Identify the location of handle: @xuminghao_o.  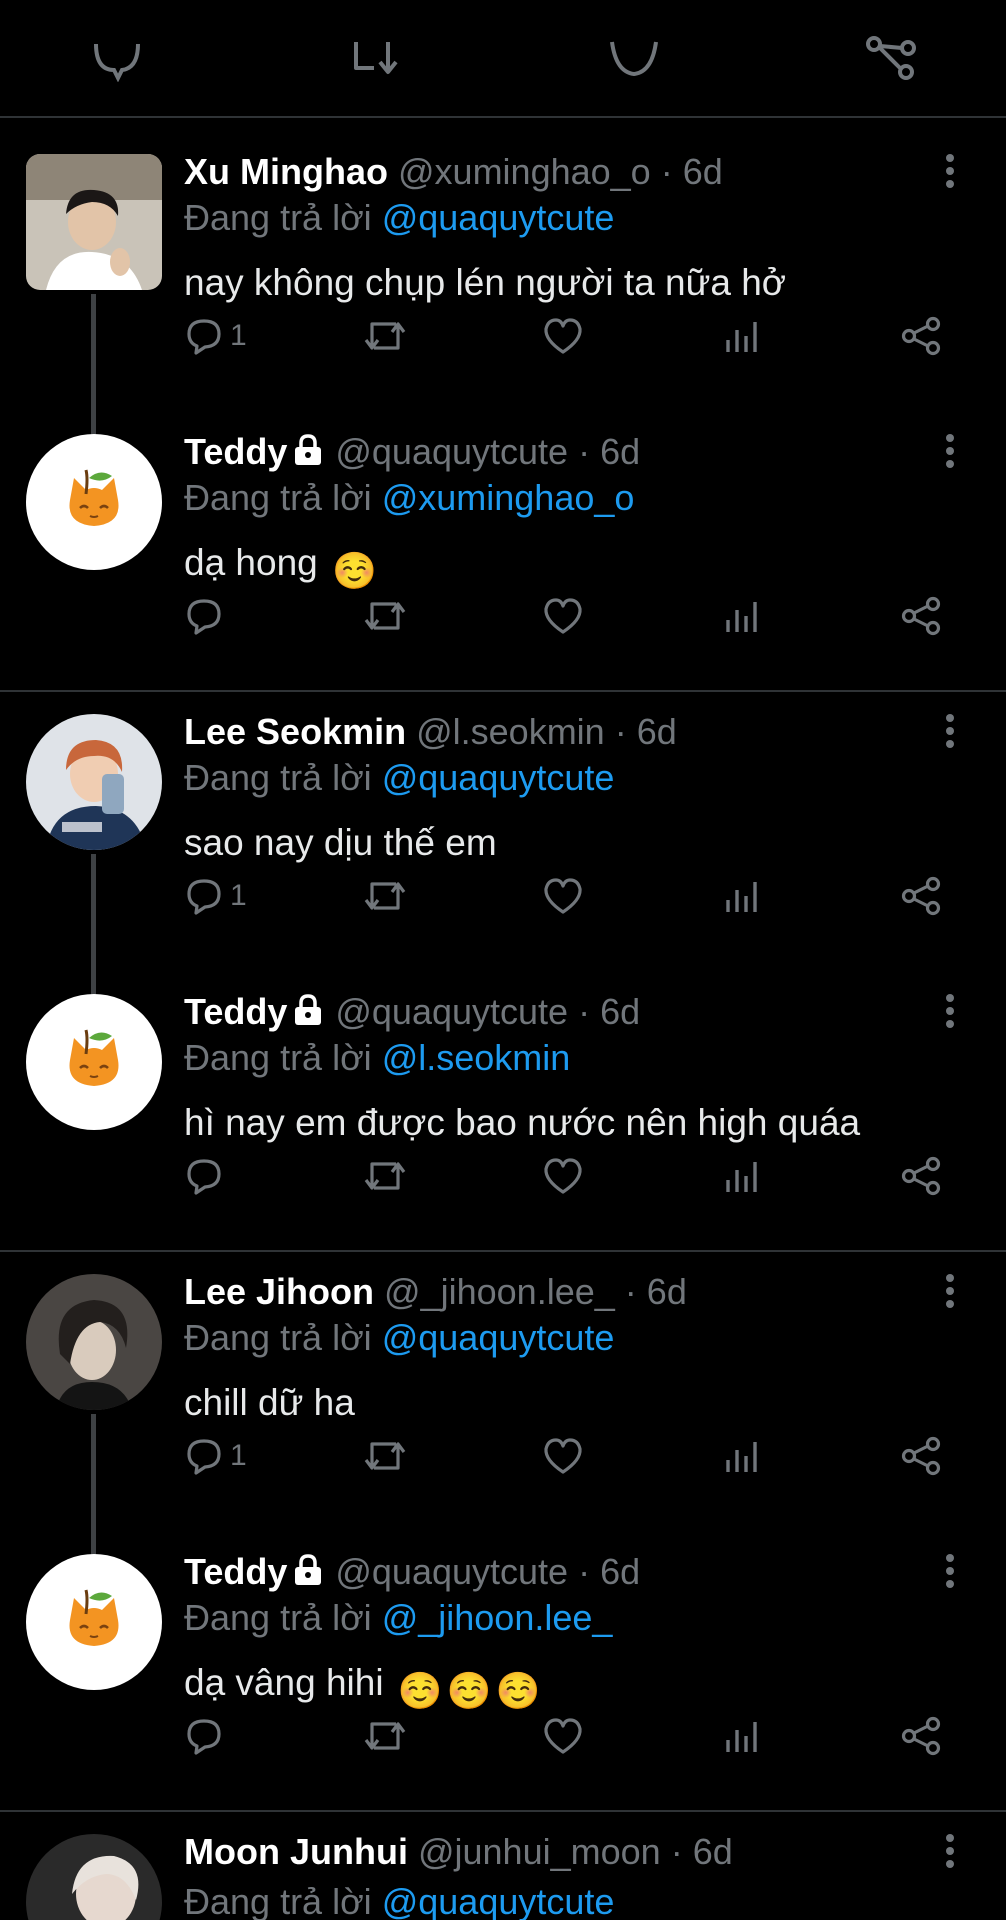
(524, 171).